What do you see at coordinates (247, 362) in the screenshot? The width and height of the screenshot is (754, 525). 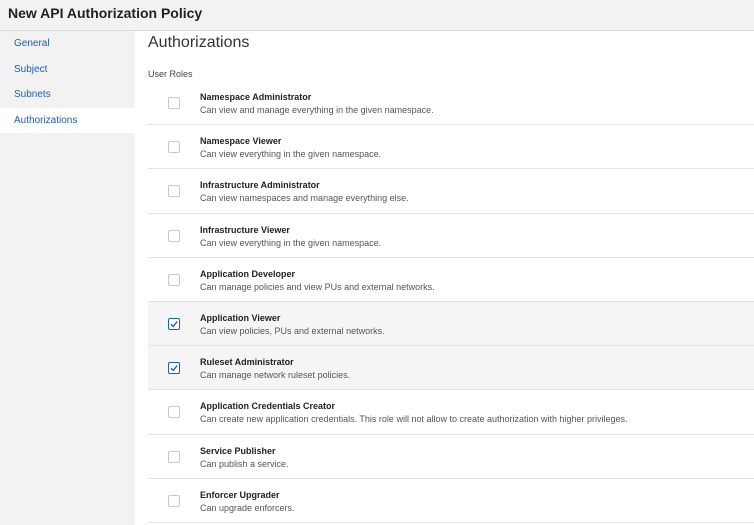 I see `role-name: Ruleset Administrator` at bounding box center [247, 362].